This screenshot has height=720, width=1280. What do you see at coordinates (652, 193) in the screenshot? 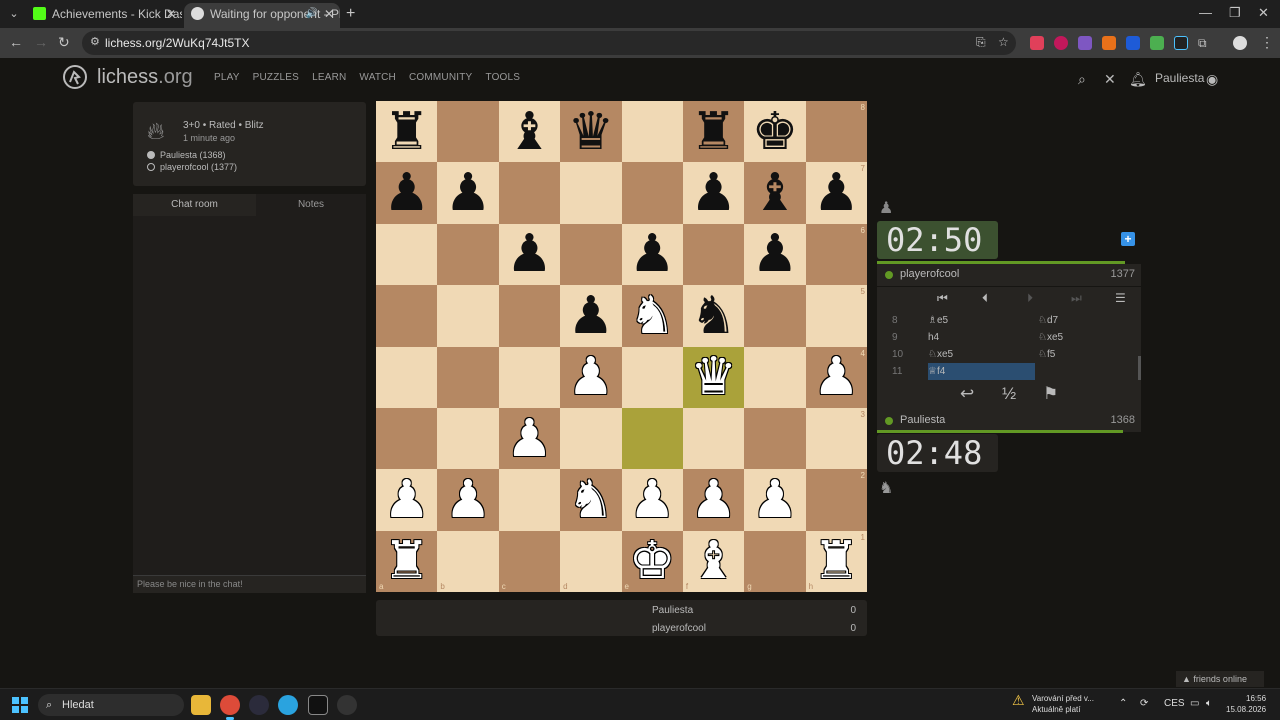
I see `square-e7` at bounding box center [652, 193].